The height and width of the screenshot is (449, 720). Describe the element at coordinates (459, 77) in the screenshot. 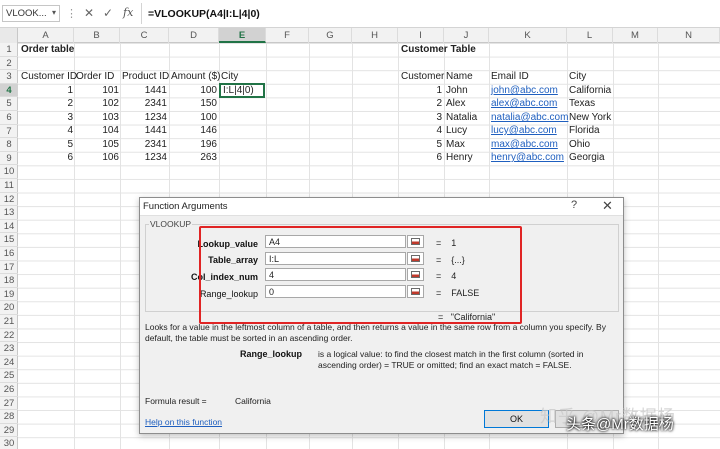

I see `customer-header-cell: Name` at that location.